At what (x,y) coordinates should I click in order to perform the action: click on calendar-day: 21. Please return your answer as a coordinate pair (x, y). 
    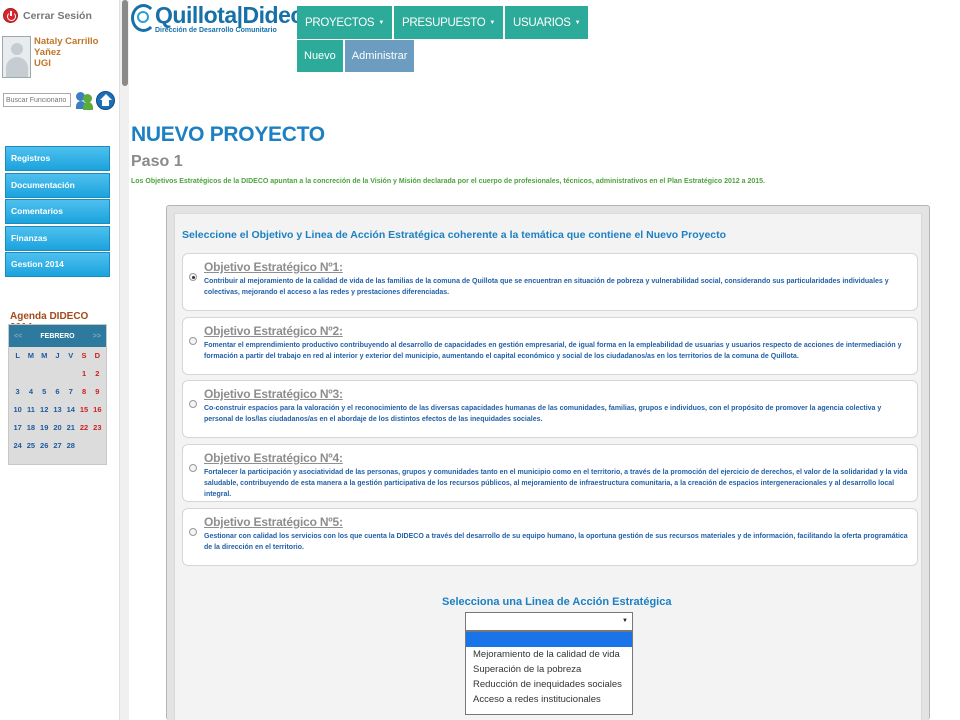
    Looking at the image, I should click on (70, 428).